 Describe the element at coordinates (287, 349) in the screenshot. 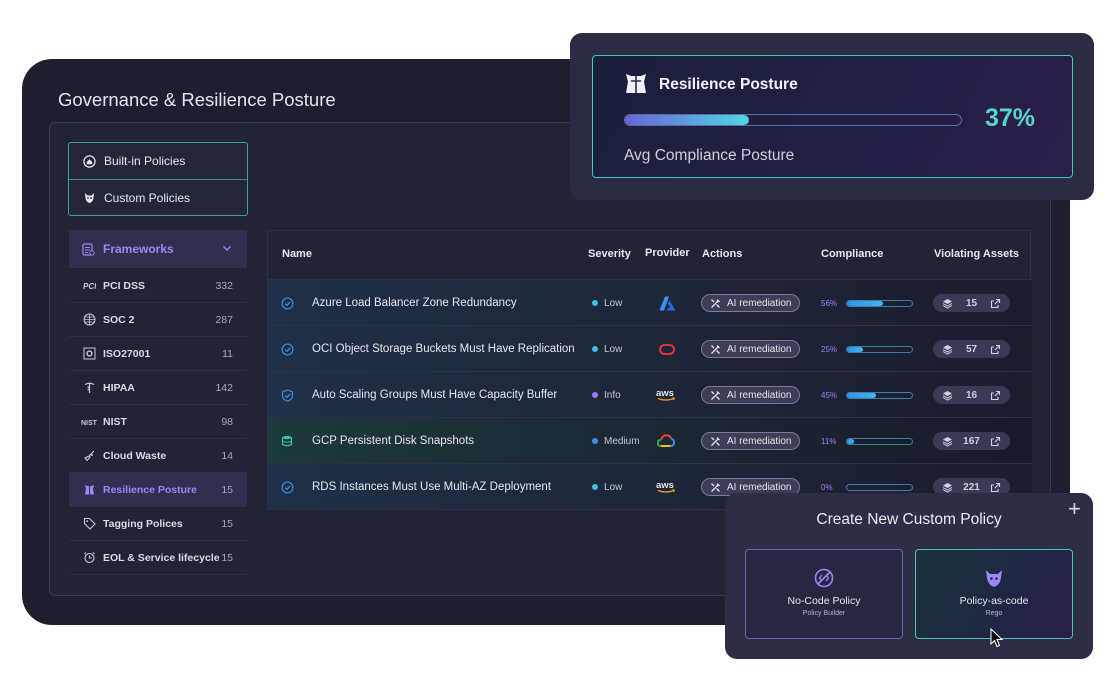

I see `shield-check-icon` at that location.